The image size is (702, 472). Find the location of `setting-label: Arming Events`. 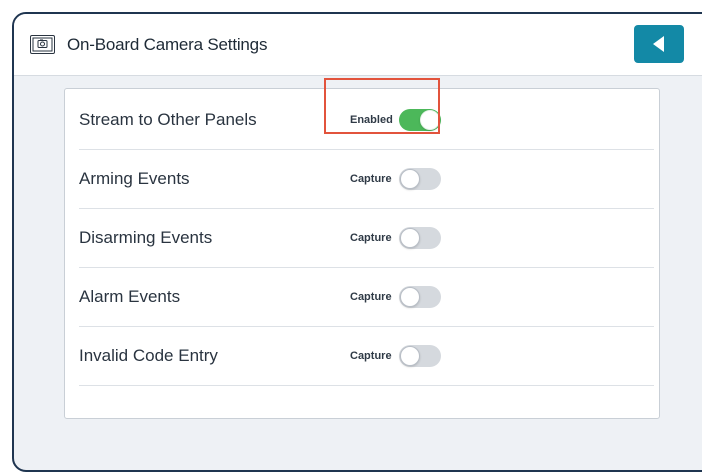

setting-label: Arming Events is located at coordinates (134, 178).